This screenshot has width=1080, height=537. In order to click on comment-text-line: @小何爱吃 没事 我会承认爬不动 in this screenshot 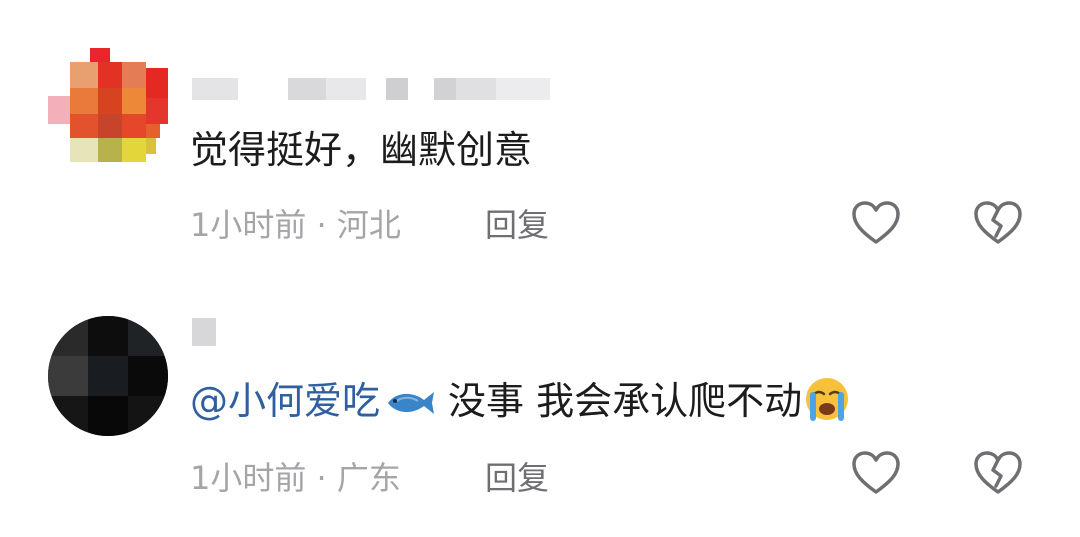, I will do `click(520, 400)`.